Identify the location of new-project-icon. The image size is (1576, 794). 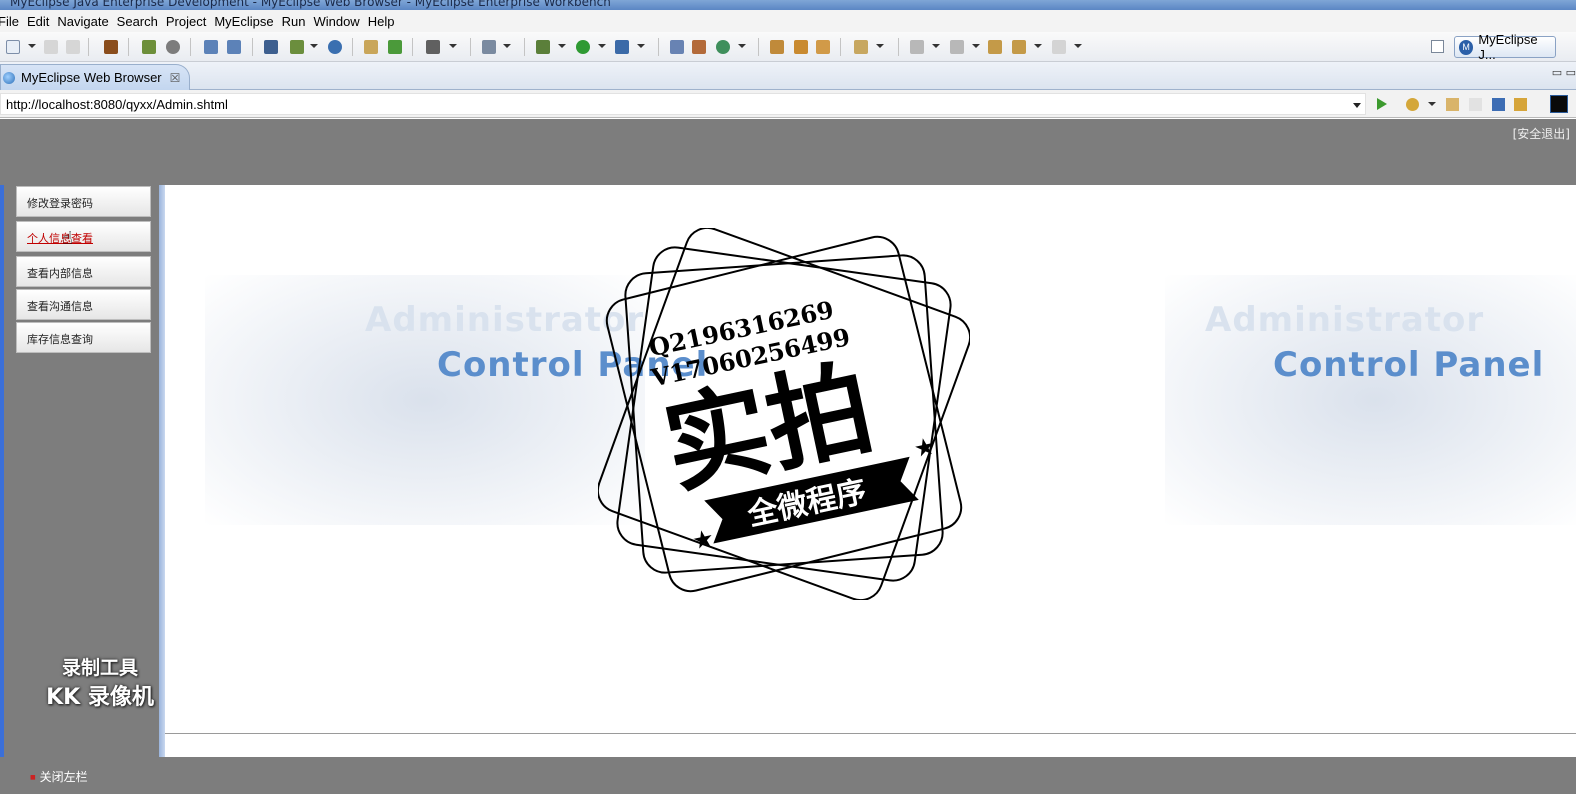
(677, 47).